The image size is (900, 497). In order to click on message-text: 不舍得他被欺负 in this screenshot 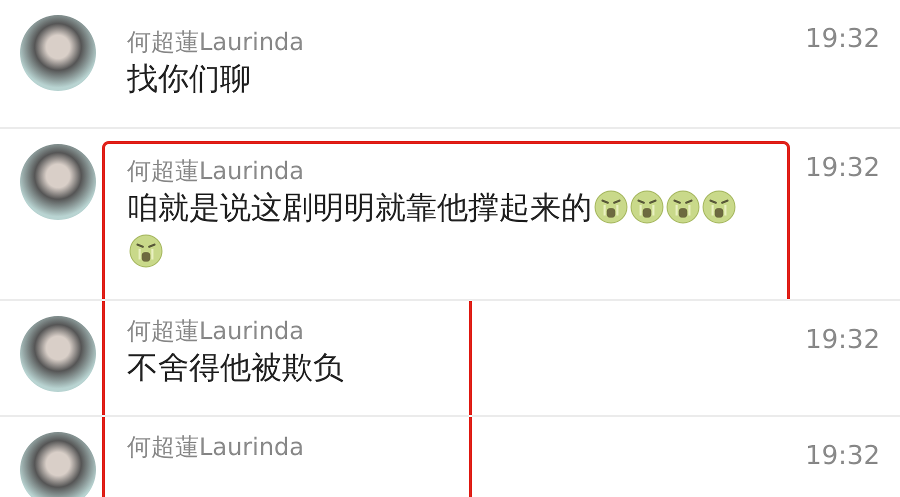, I will do `click(235, 368)`.